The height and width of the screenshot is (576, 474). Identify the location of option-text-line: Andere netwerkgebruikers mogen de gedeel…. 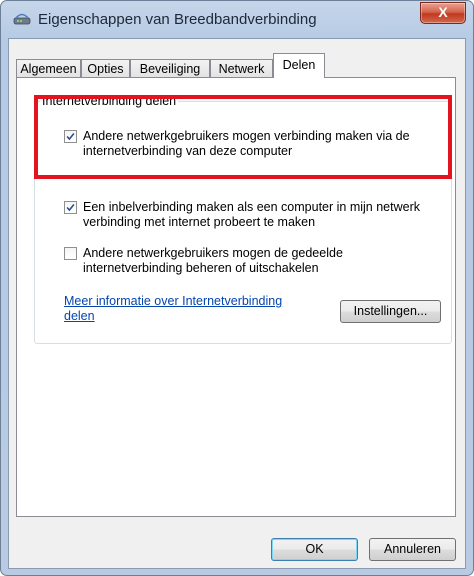
(213, 253).